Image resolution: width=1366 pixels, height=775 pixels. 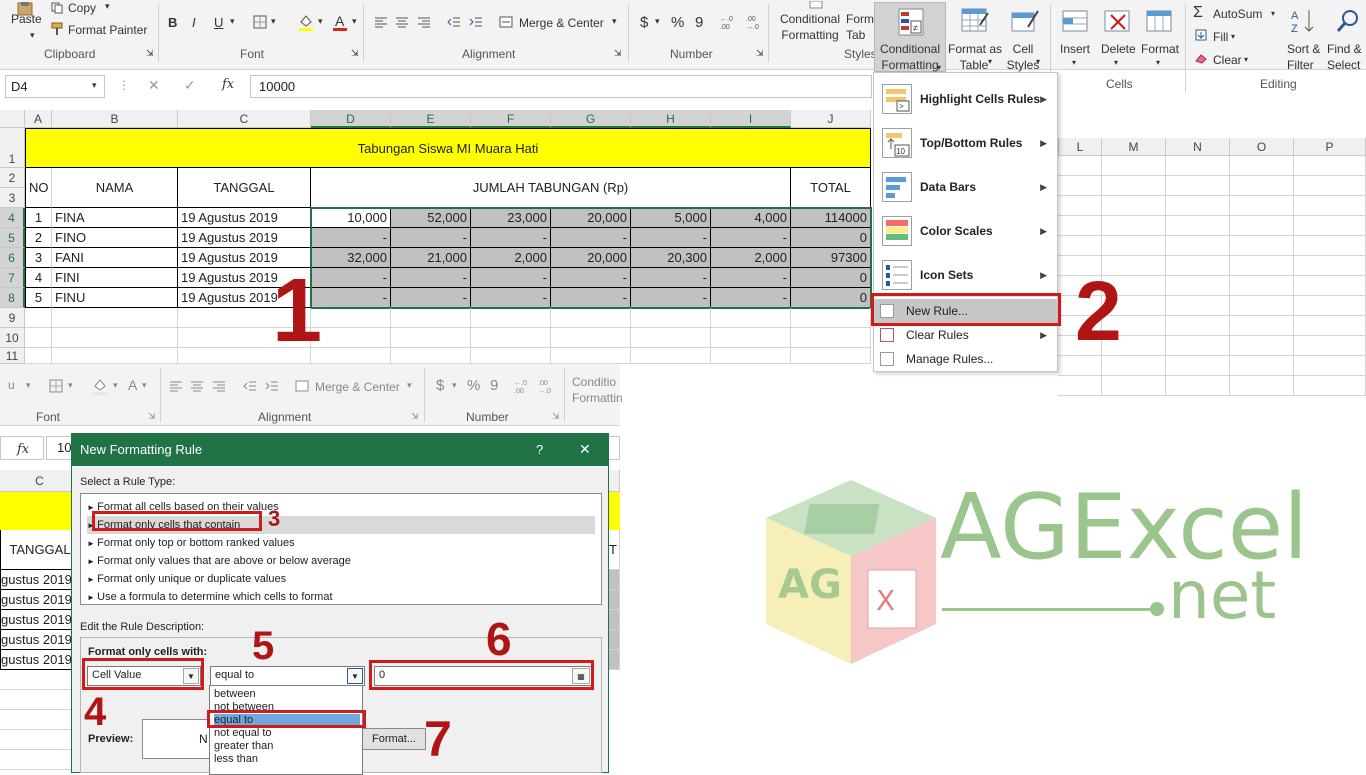 I want to click on menu-item-icon-sets: Icon Sets ▶, so click(x=965, y=275).